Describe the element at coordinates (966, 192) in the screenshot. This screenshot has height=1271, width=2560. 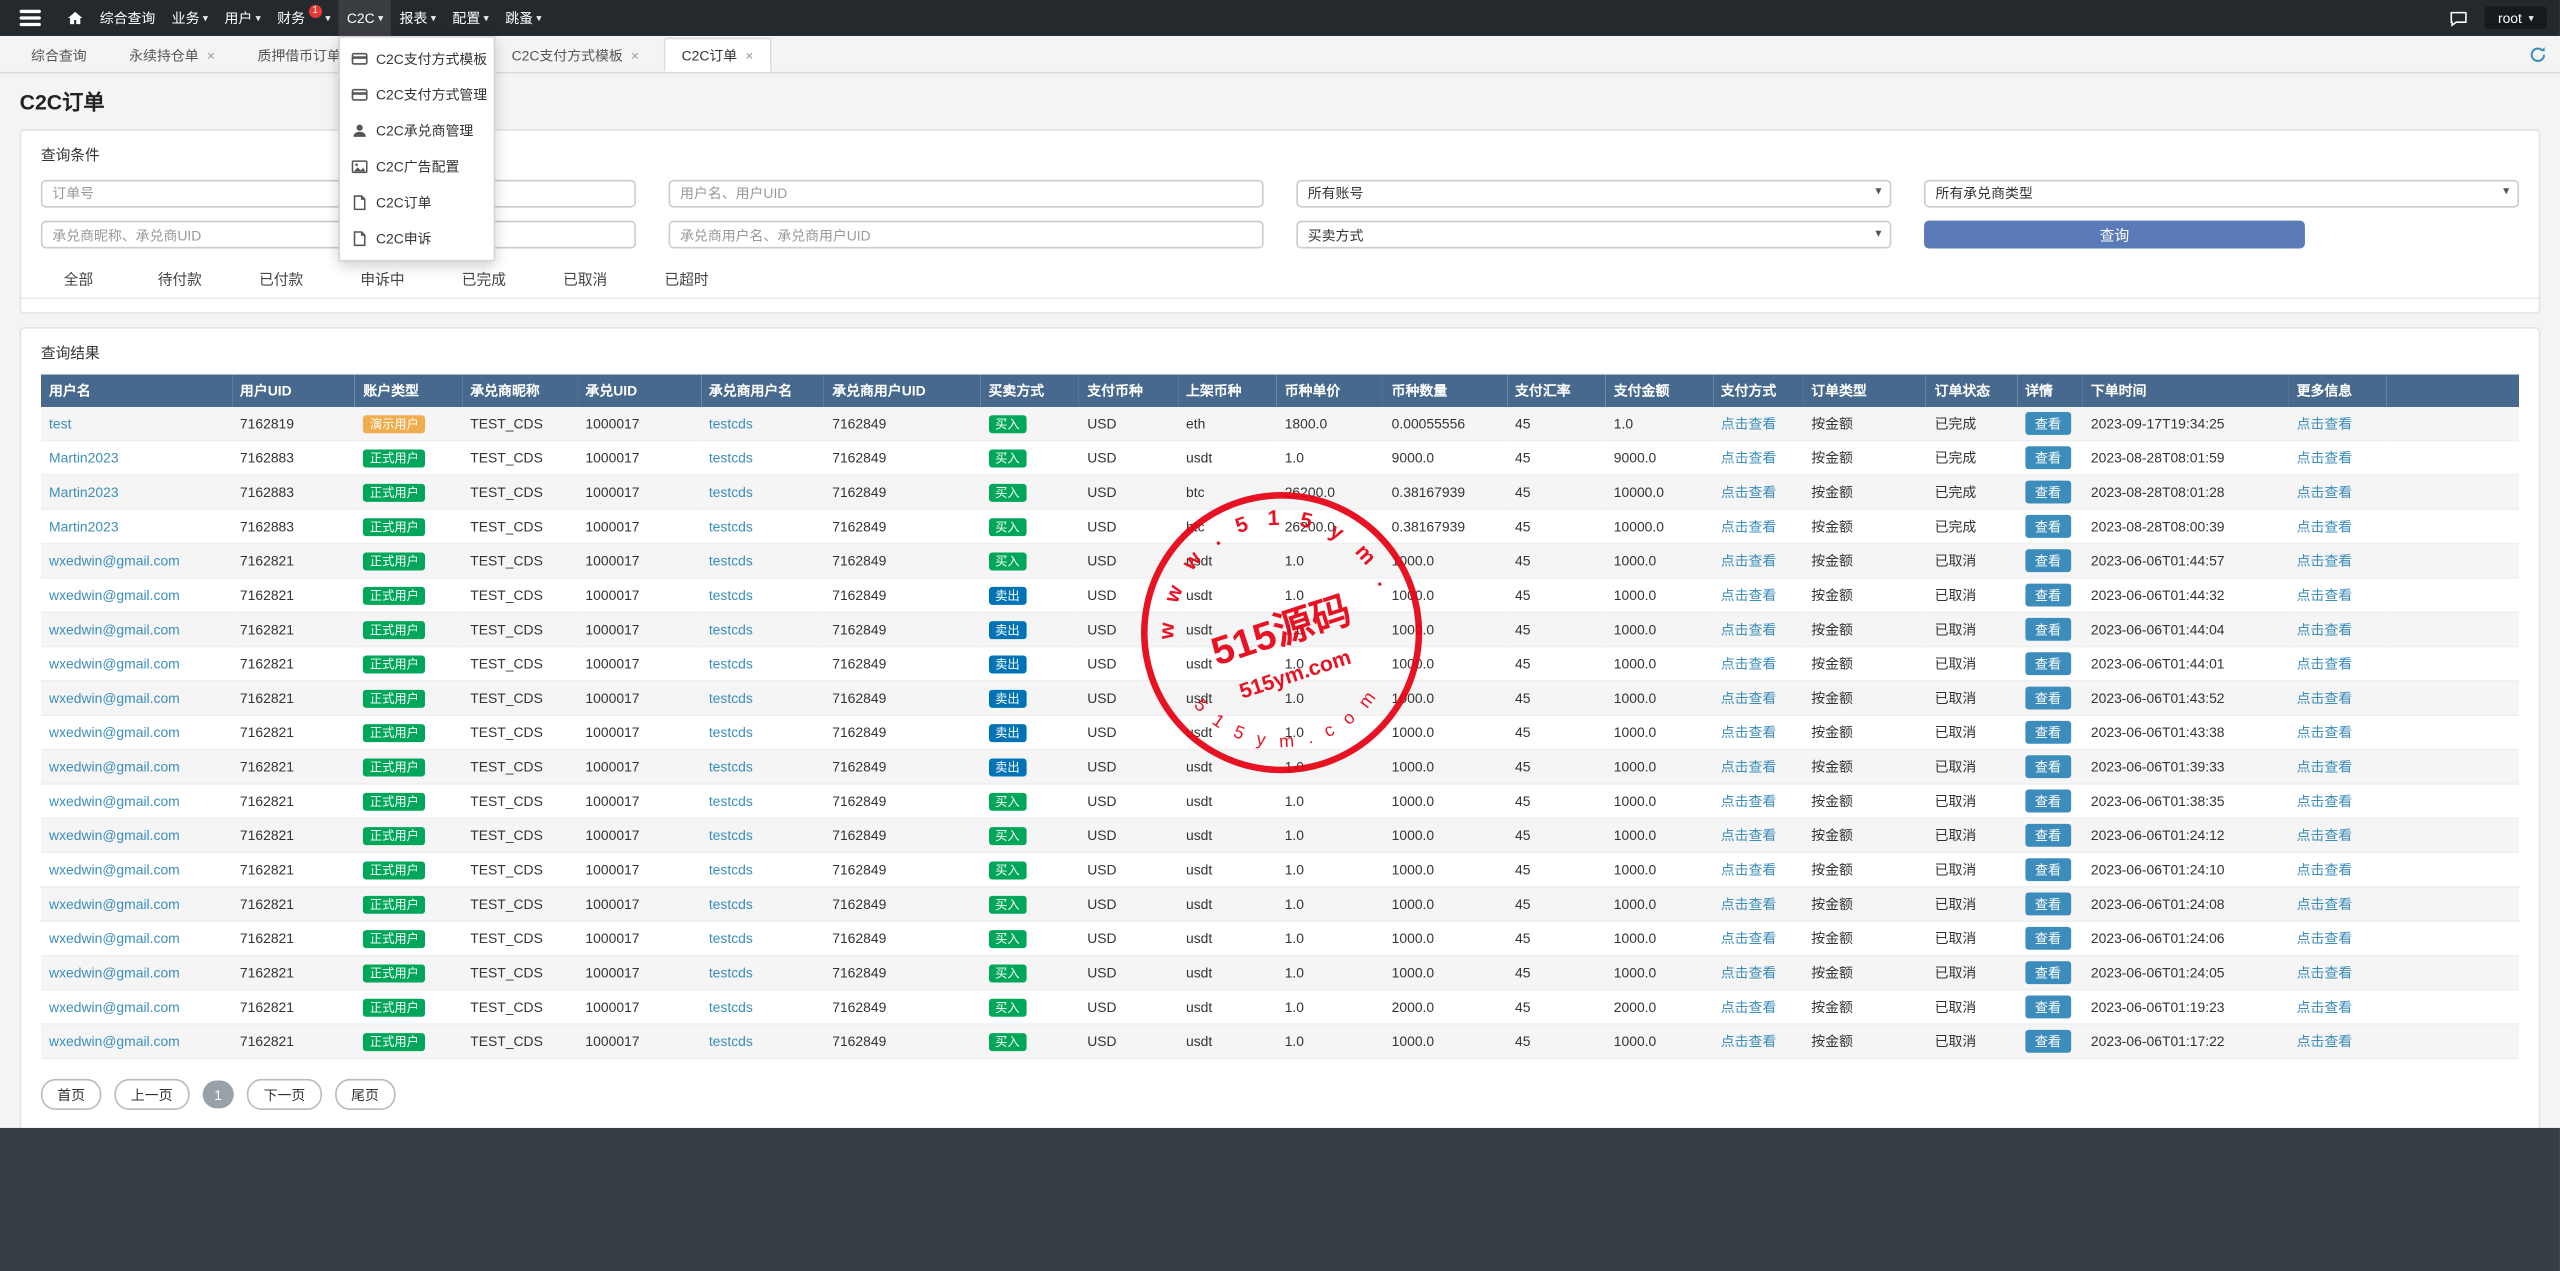
I see `user-input` at that location.